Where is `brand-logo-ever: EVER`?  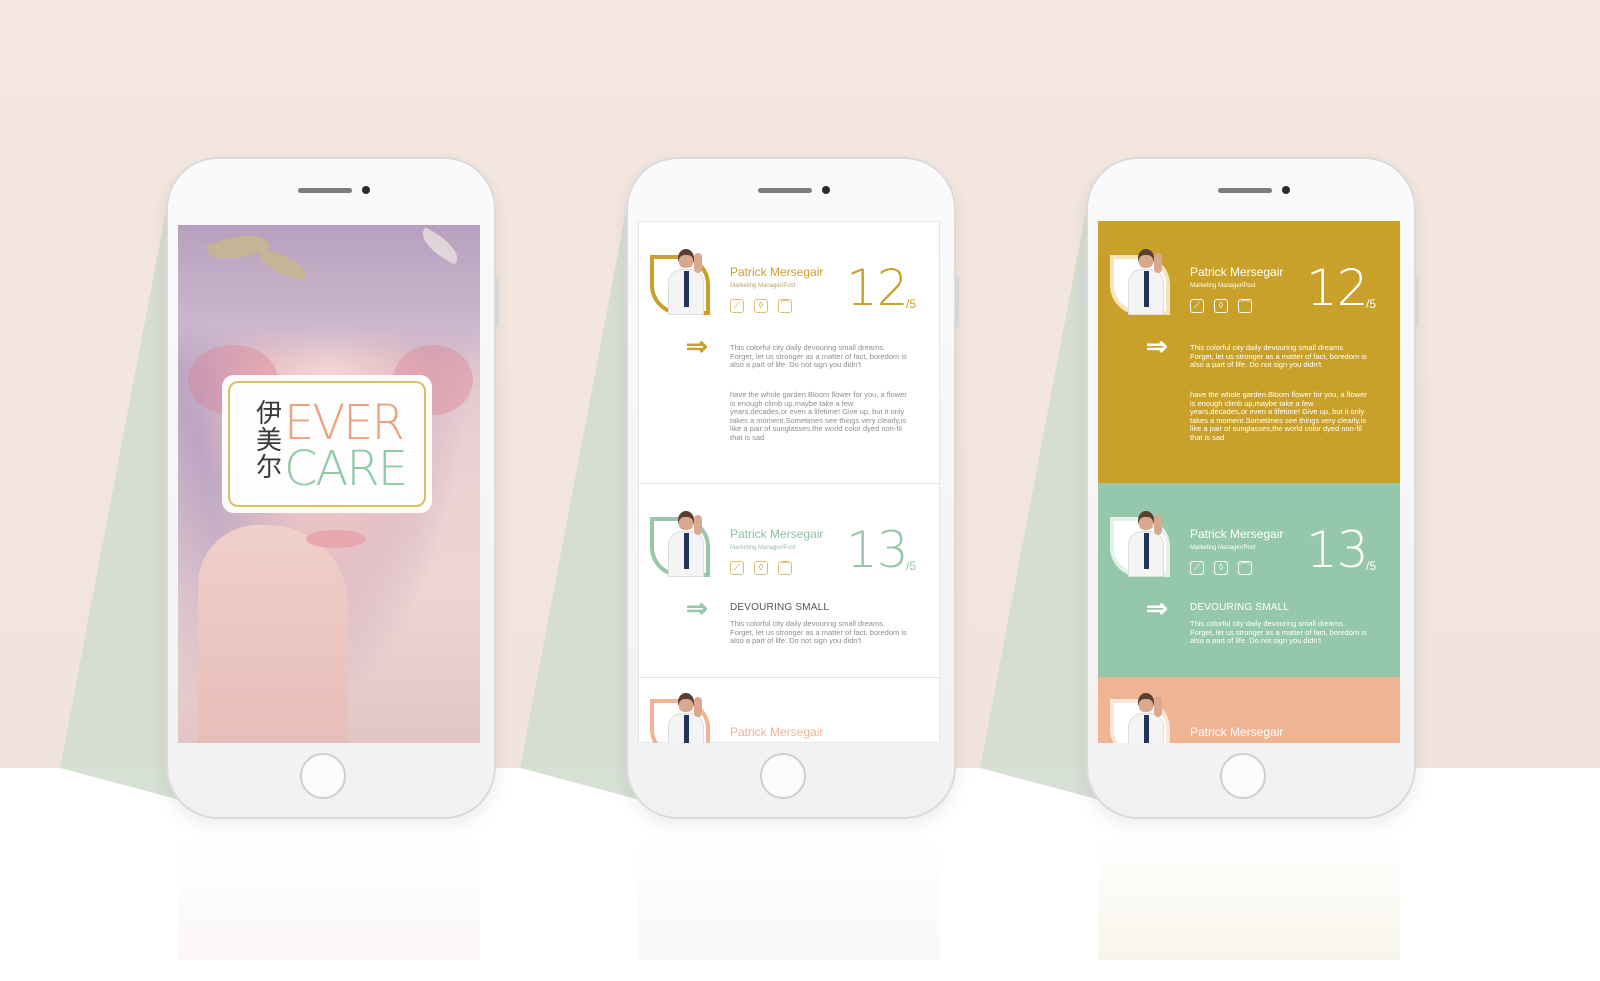
brand-logo-ever: EVER is located at coordinates (344, 423).